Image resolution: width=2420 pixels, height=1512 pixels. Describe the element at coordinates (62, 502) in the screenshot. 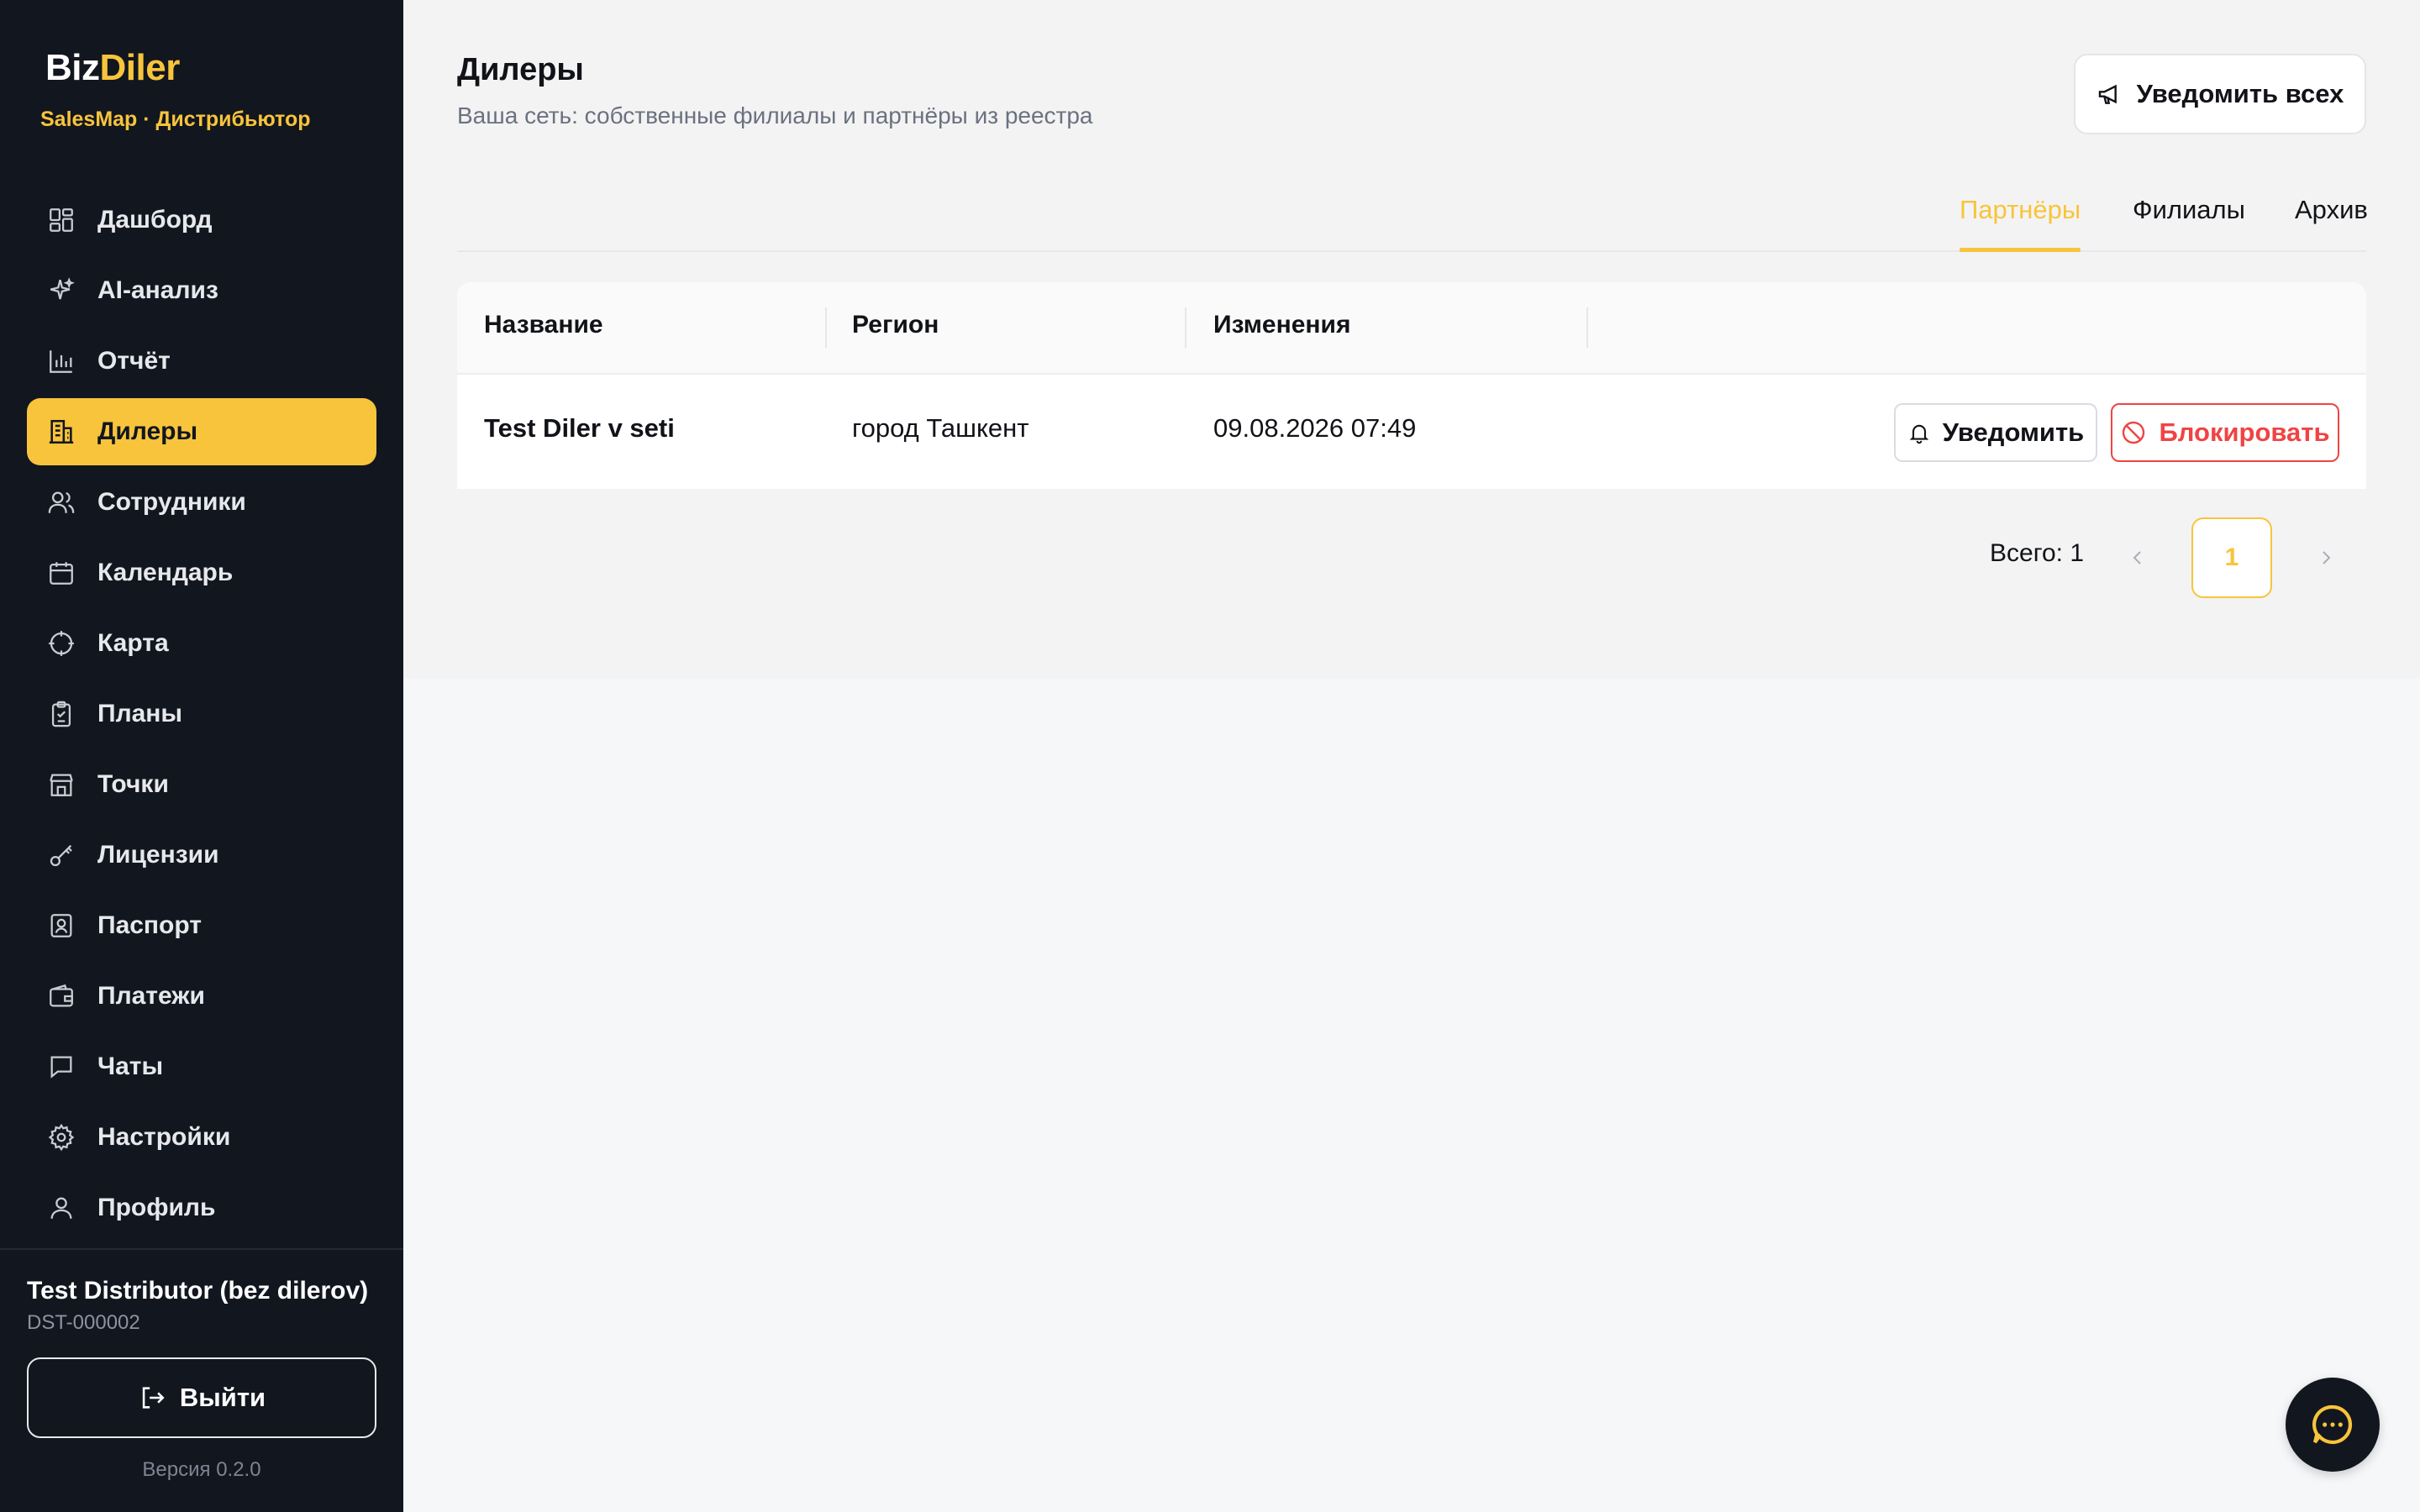

I see `users-icon` at that location.